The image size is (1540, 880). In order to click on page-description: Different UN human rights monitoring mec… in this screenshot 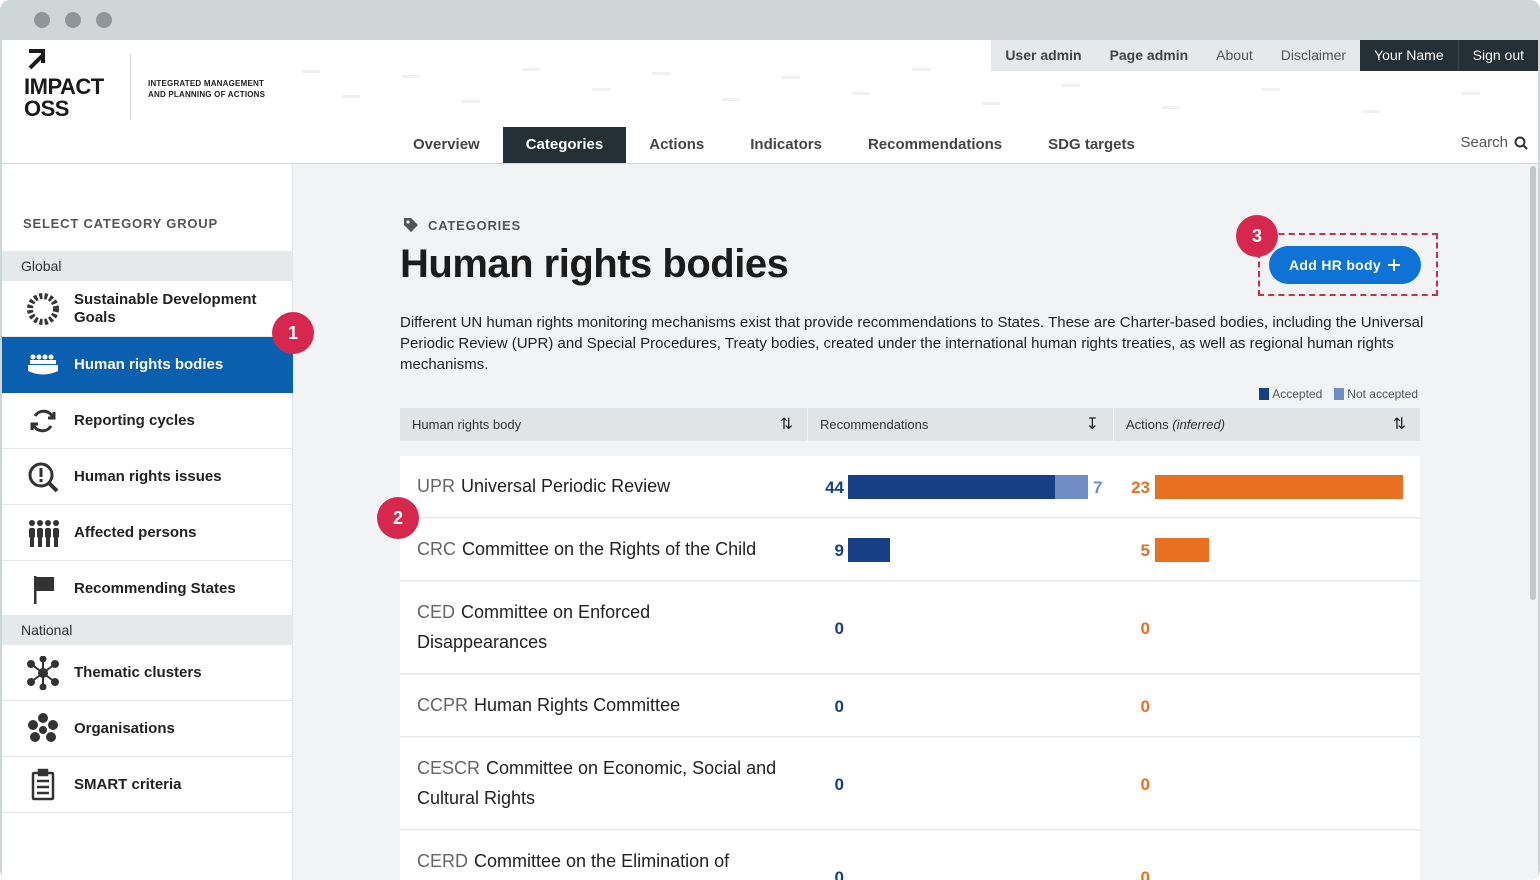, I will do `click(912, 343)`.